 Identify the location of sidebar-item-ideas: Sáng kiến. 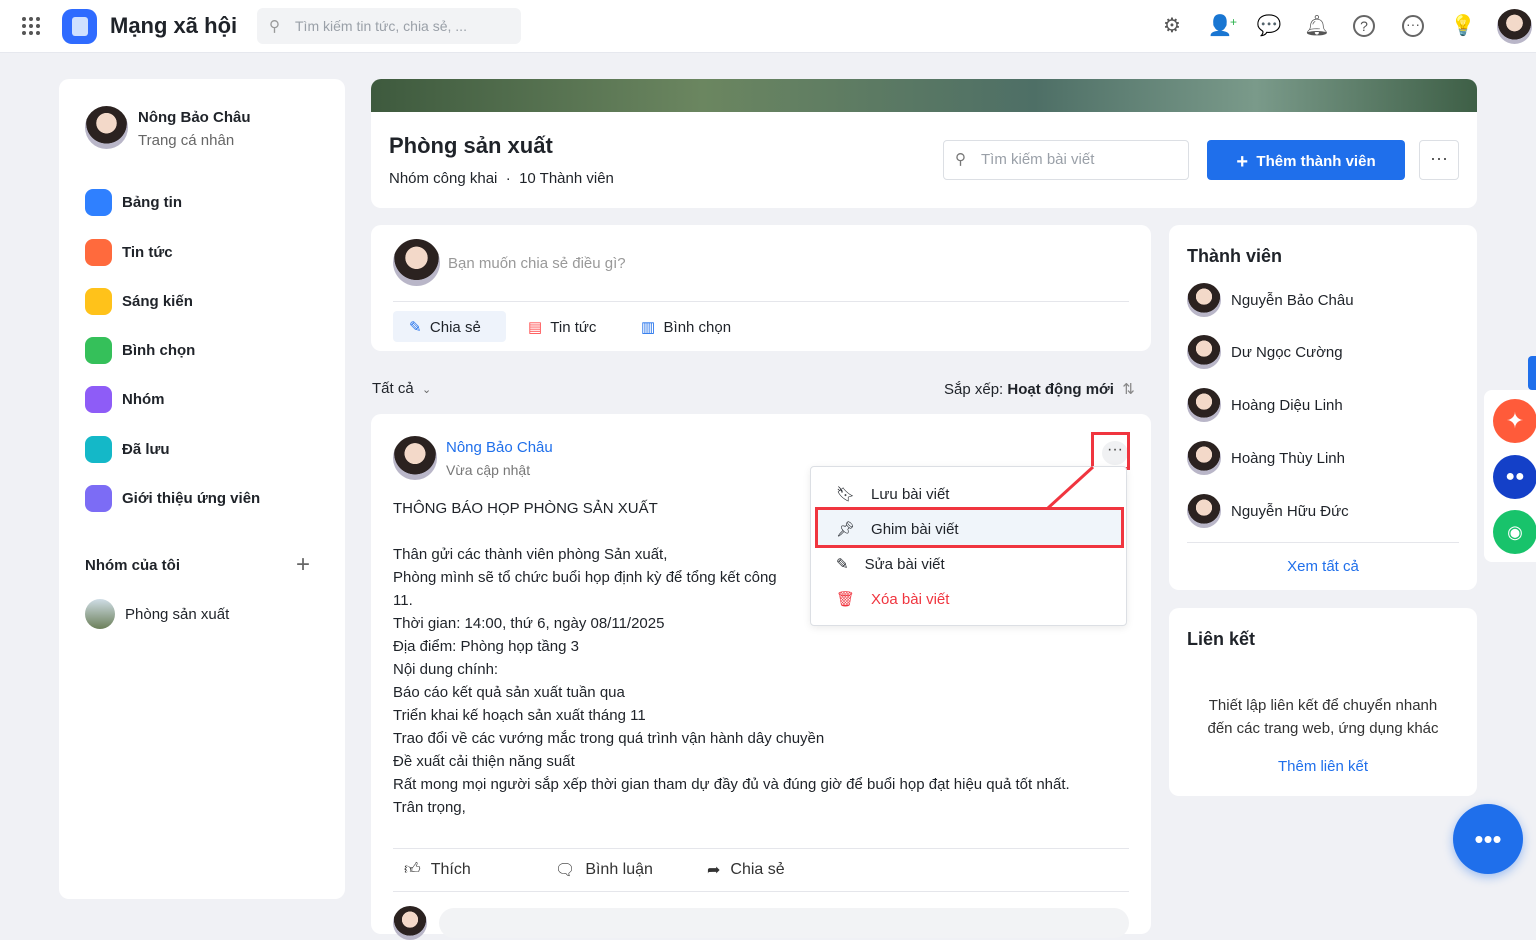
(139, 301).